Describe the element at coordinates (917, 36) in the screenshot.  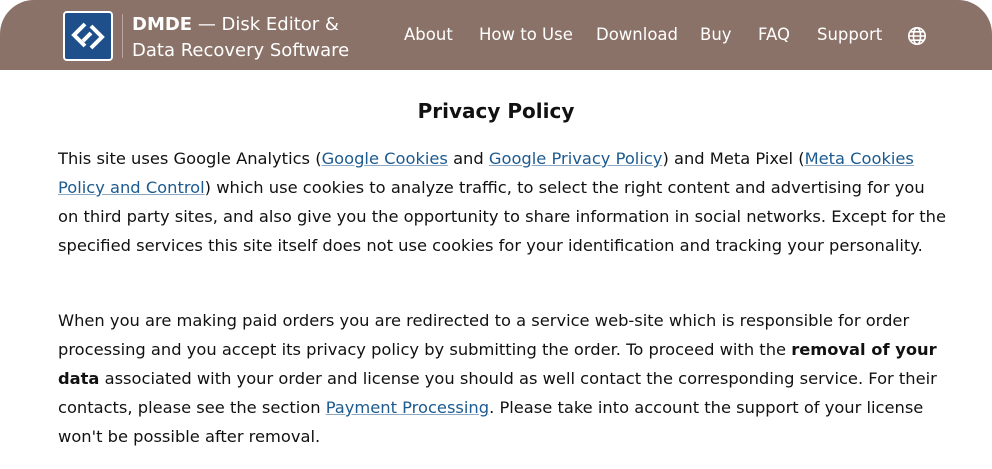
I see `globe-icon` at that location.